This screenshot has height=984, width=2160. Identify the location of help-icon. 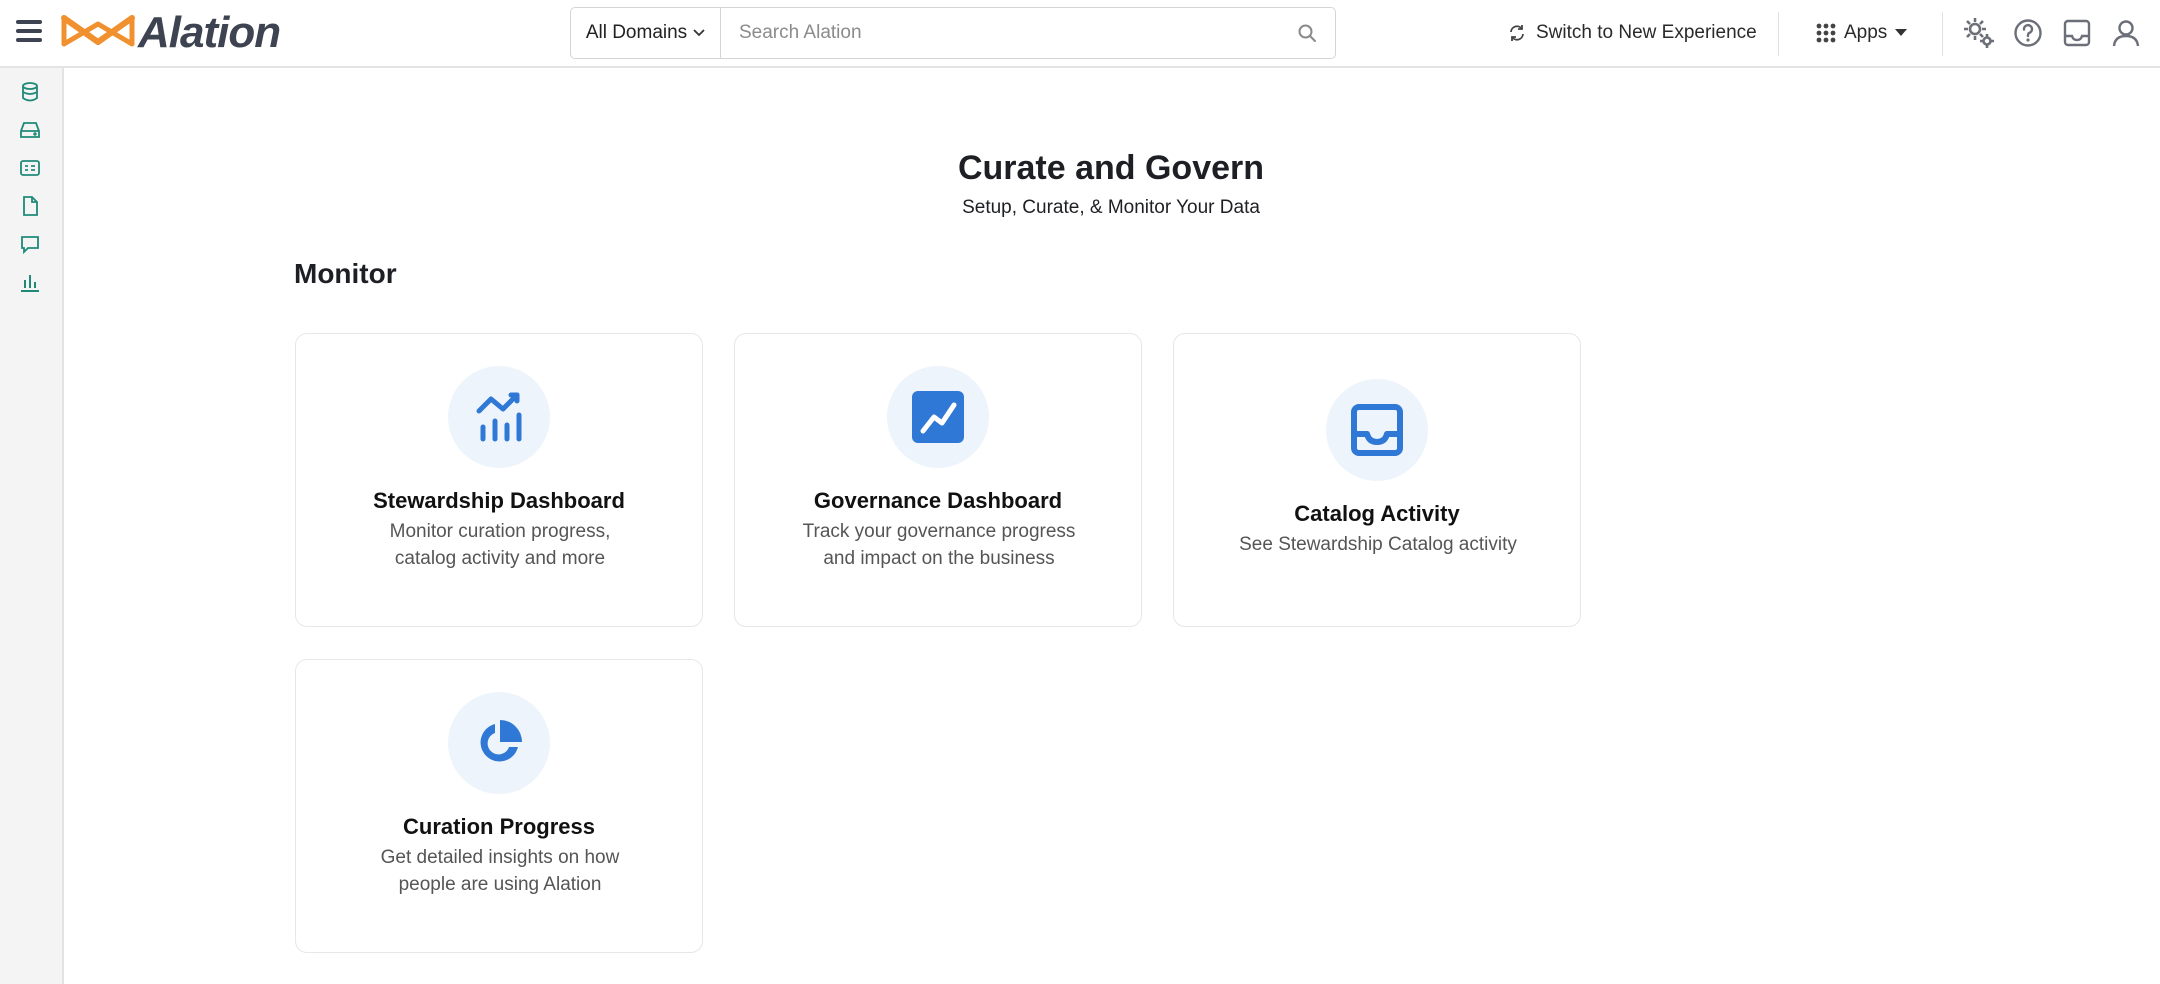
(2028, 33).